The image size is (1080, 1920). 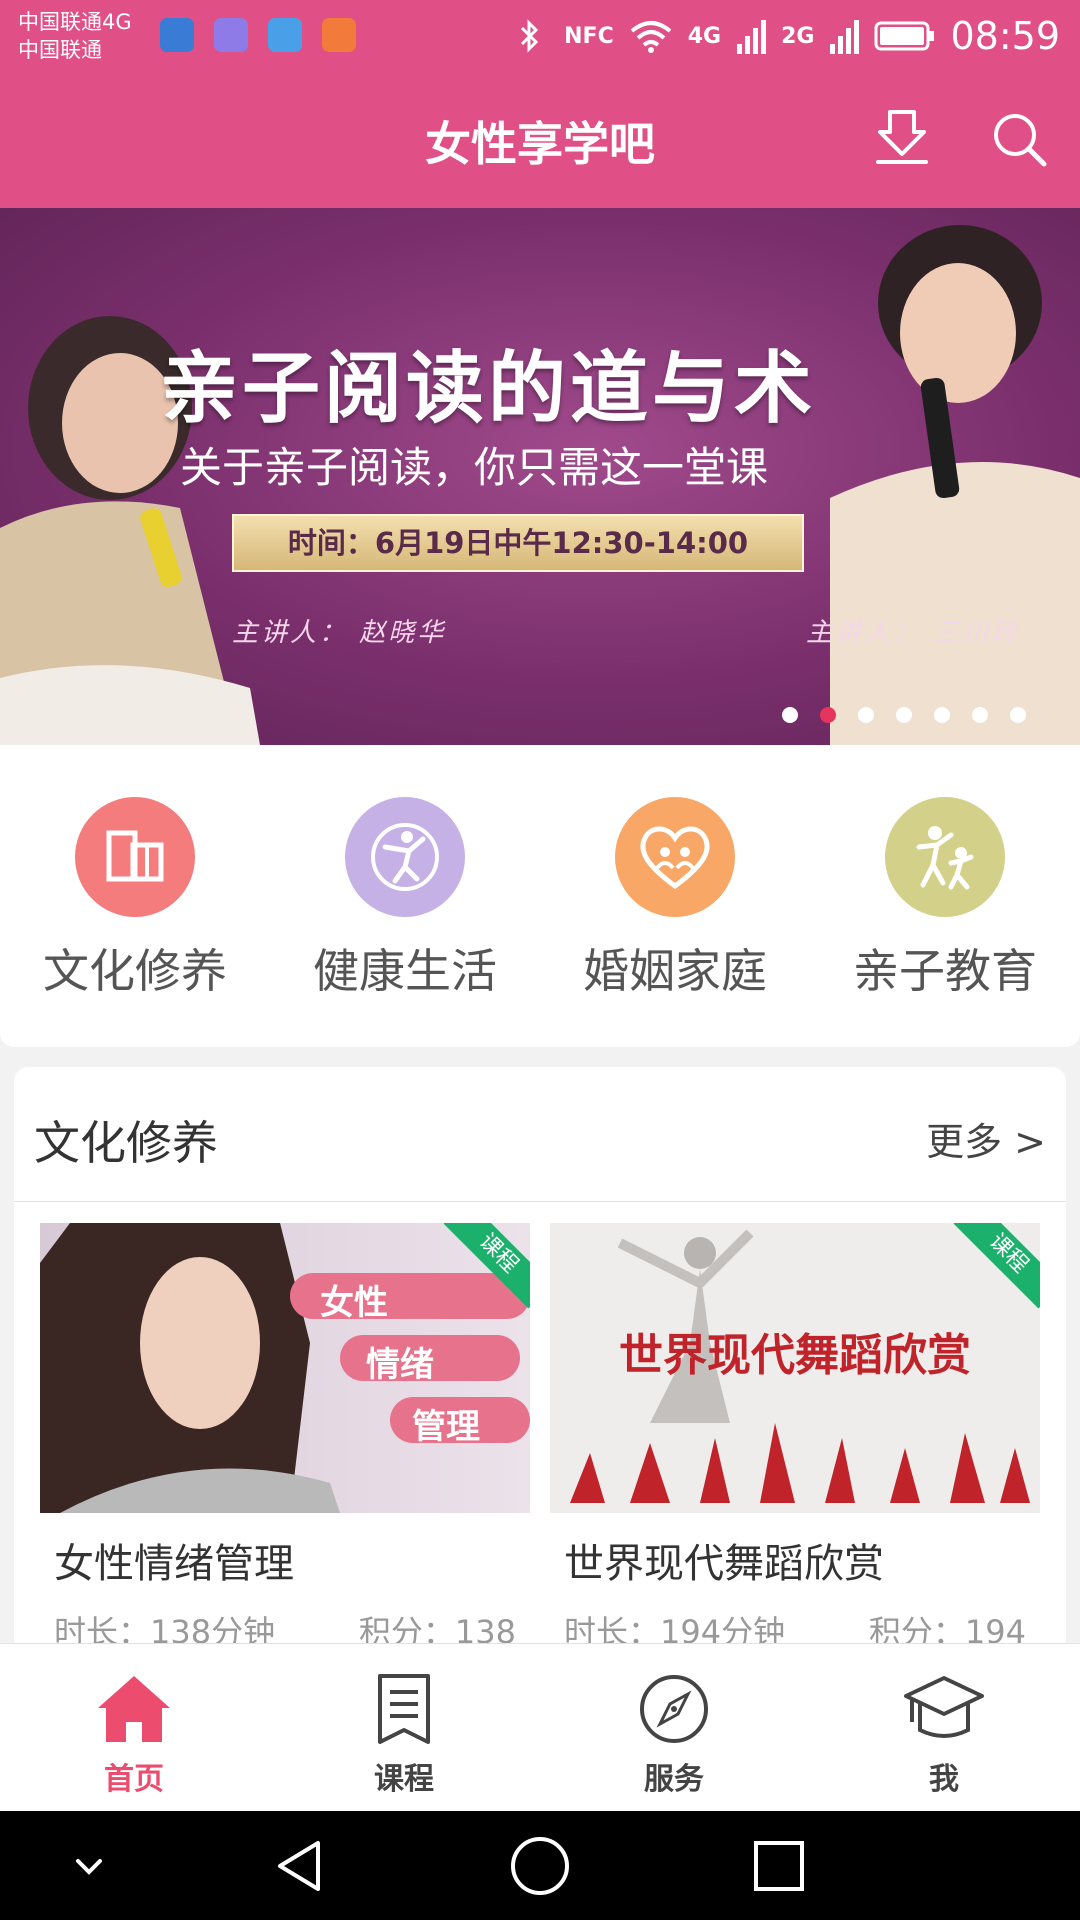 What do you see at coordinates (89, 1866) in the screenshot?
I see `chevron-down-icon` at bounding box center [89, 1866].